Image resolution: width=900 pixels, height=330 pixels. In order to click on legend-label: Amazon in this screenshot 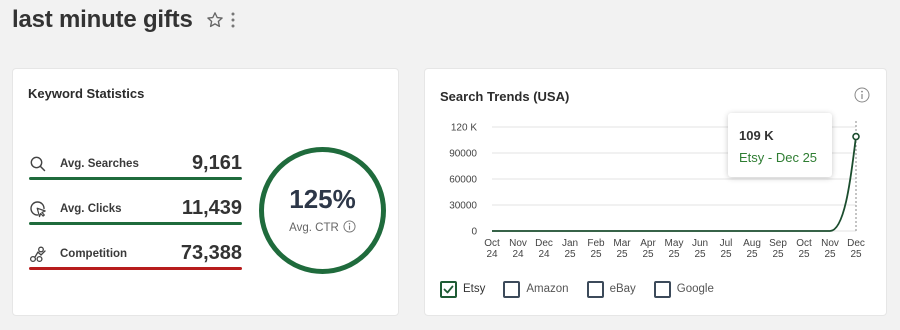, I will do `click(547, 289)`.